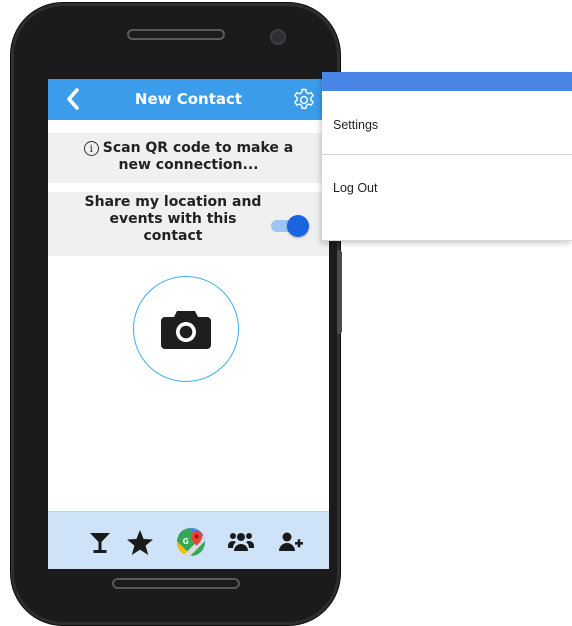  What do you see at coordinates (298, 226) in the screenshot?
I see `toggle-knob` at bounding box center [298, 226].